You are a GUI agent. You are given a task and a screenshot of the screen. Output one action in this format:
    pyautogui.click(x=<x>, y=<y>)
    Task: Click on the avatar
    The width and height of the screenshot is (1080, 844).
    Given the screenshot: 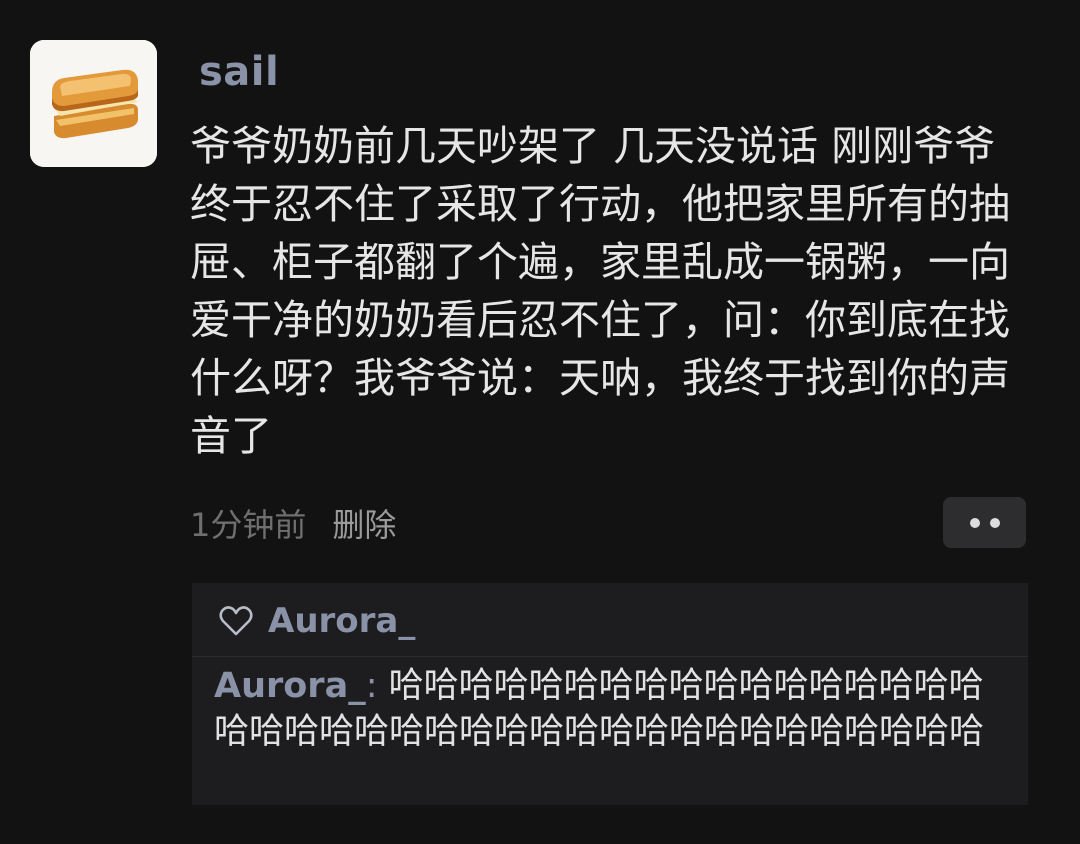 What is the action you would take?
    pyautogui.click(x=93, y=103)
    